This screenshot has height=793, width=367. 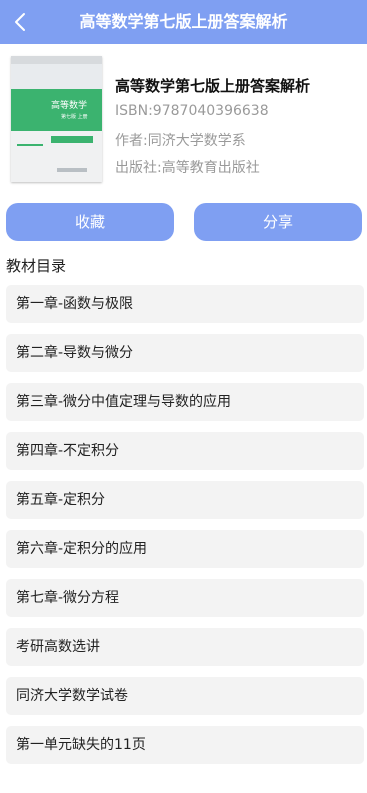 What do you see at coordinates (69, 106) in the screenshot?
I see `cover-title: 高等数学` at bounding box center [69, 106].